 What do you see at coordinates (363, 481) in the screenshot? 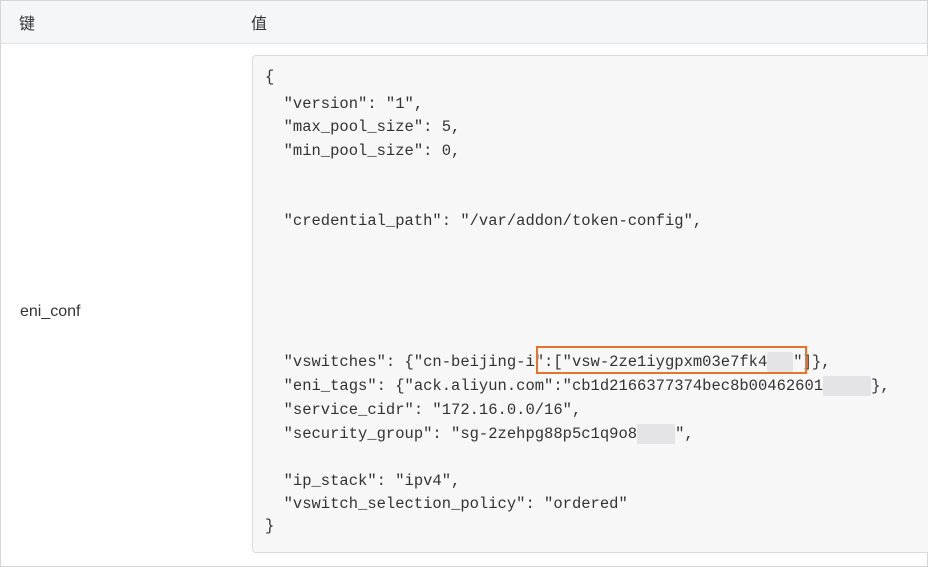
I see `code-line-ip-stack: "ip_stack": "ipv4",` at bounding box center [363, 481].